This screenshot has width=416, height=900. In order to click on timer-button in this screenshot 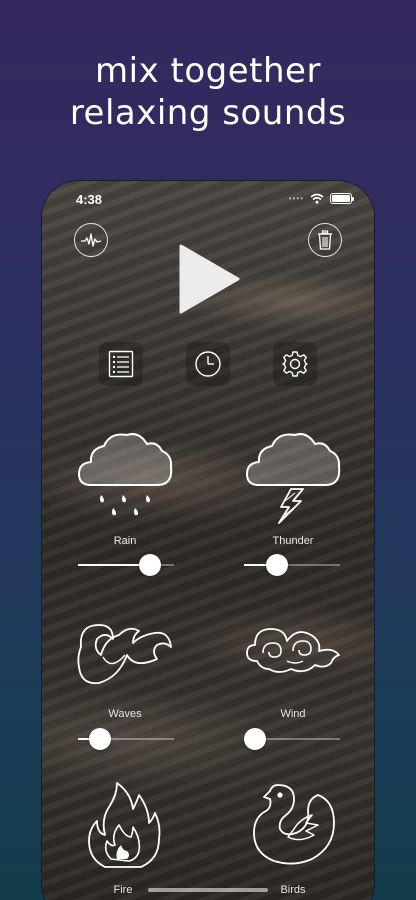, I will do `click(208, 364)`.